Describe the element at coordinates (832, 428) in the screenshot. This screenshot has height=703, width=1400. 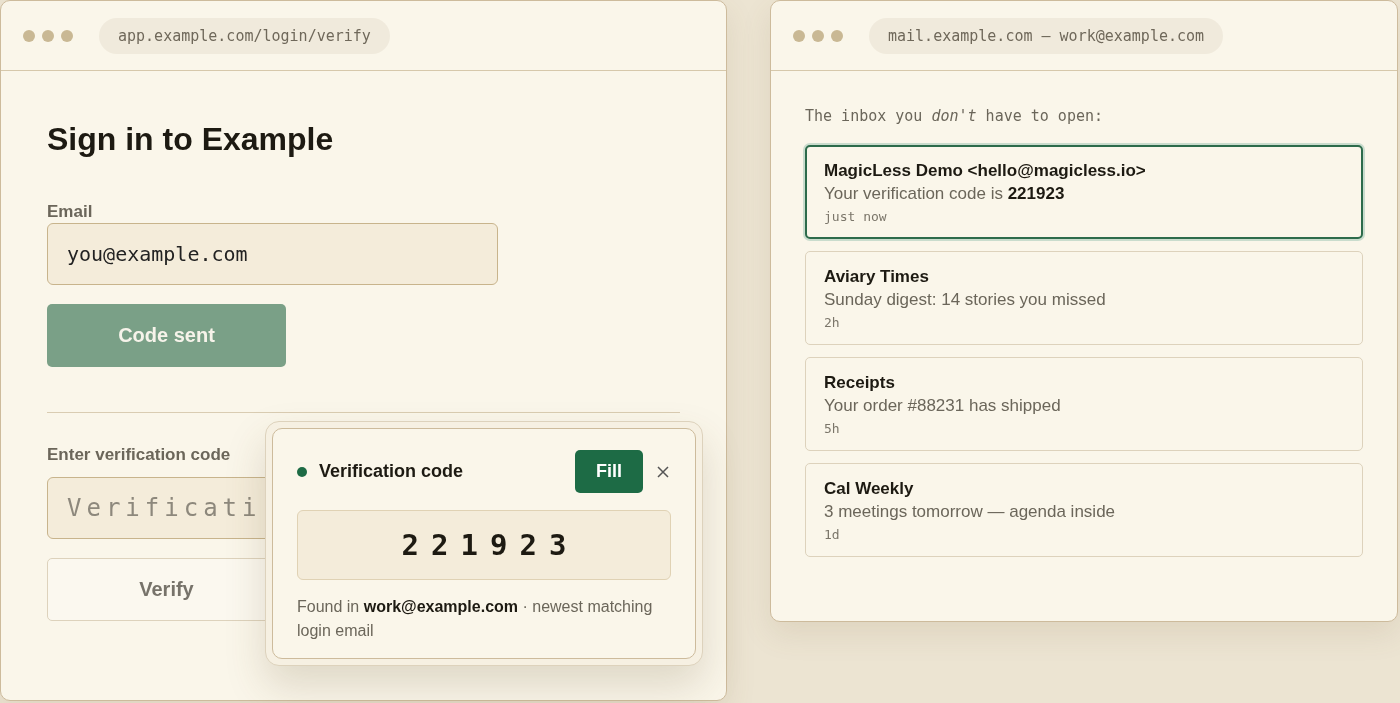
I see `email-time: 5h` at that location.